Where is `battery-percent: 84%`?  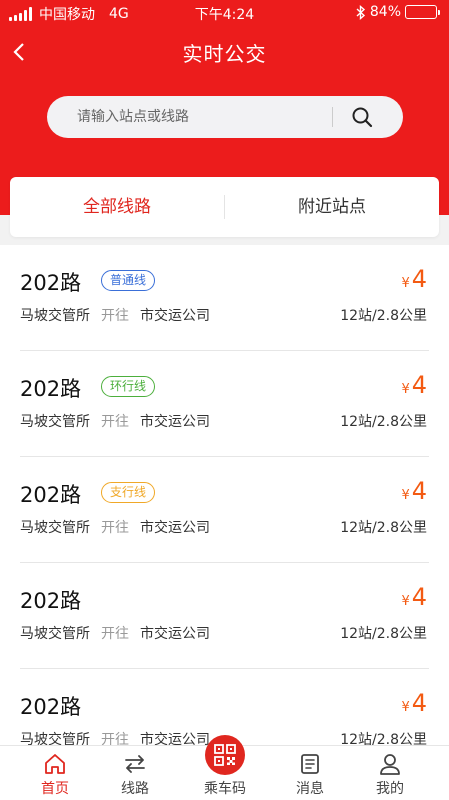 battery-percent: 84% is located at coordinates (385, 12).